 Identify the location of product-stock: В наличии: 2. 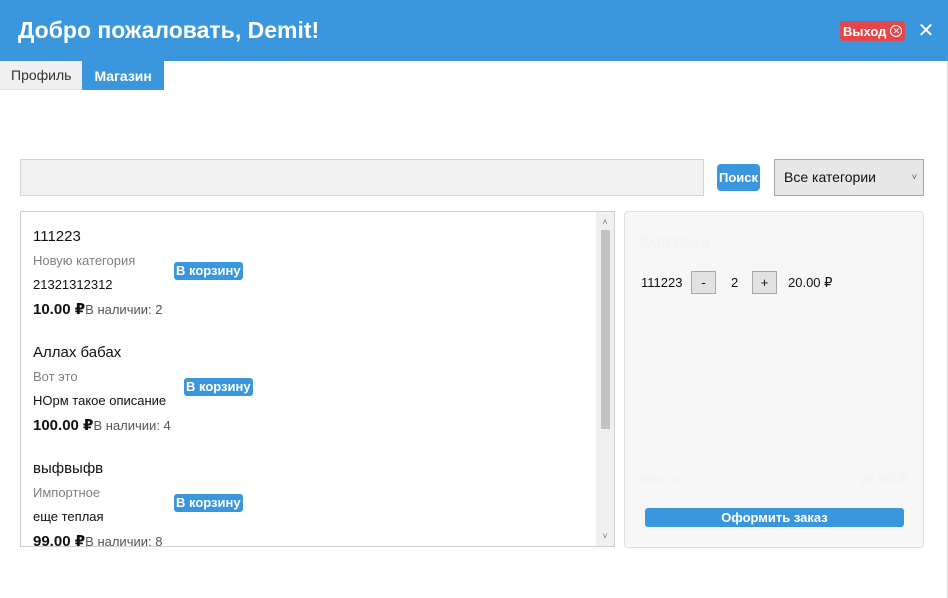
(124, 309).